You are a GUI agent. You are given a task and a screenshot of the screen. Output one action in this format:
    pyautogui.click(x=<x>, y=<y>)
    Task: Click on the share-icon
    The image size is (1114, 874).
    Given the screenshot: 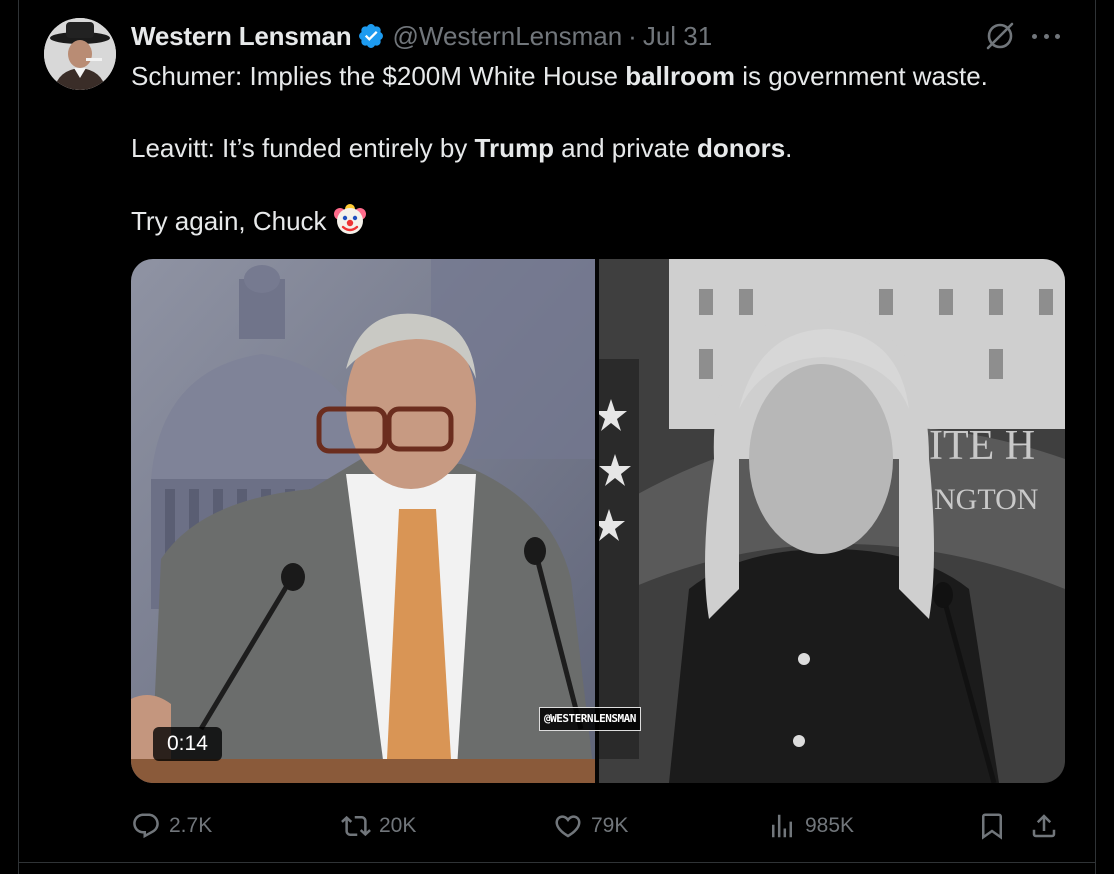 What is the action you would take?
    pyautogui.click(x=1044, y=826)
    